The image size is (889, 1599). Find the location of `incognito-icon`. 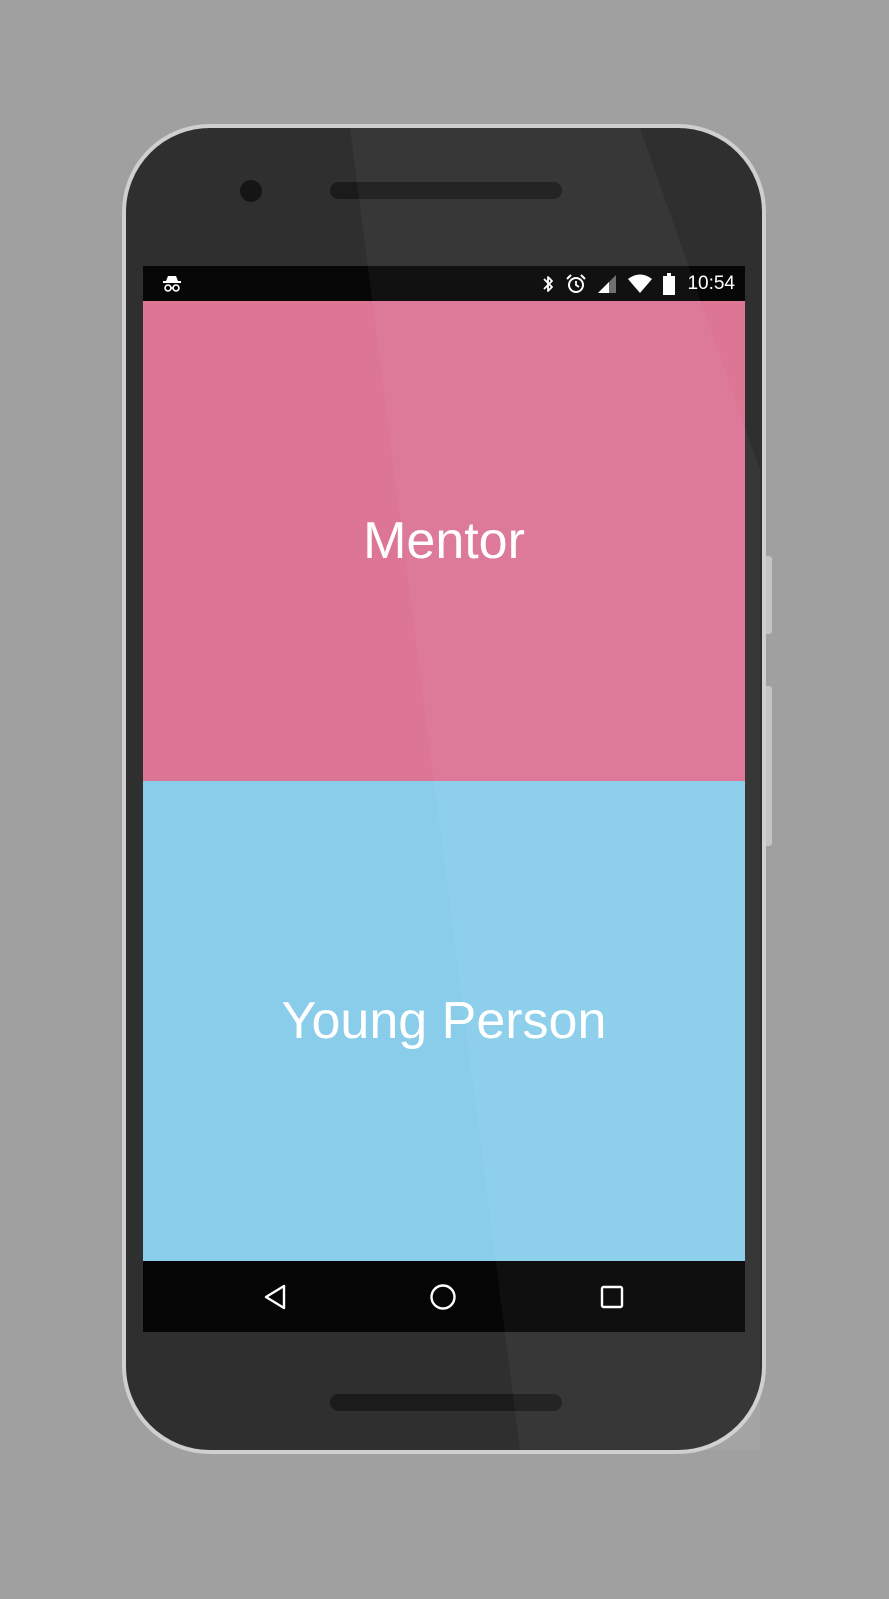

incognito-icon is located at coordinates (172, 284).